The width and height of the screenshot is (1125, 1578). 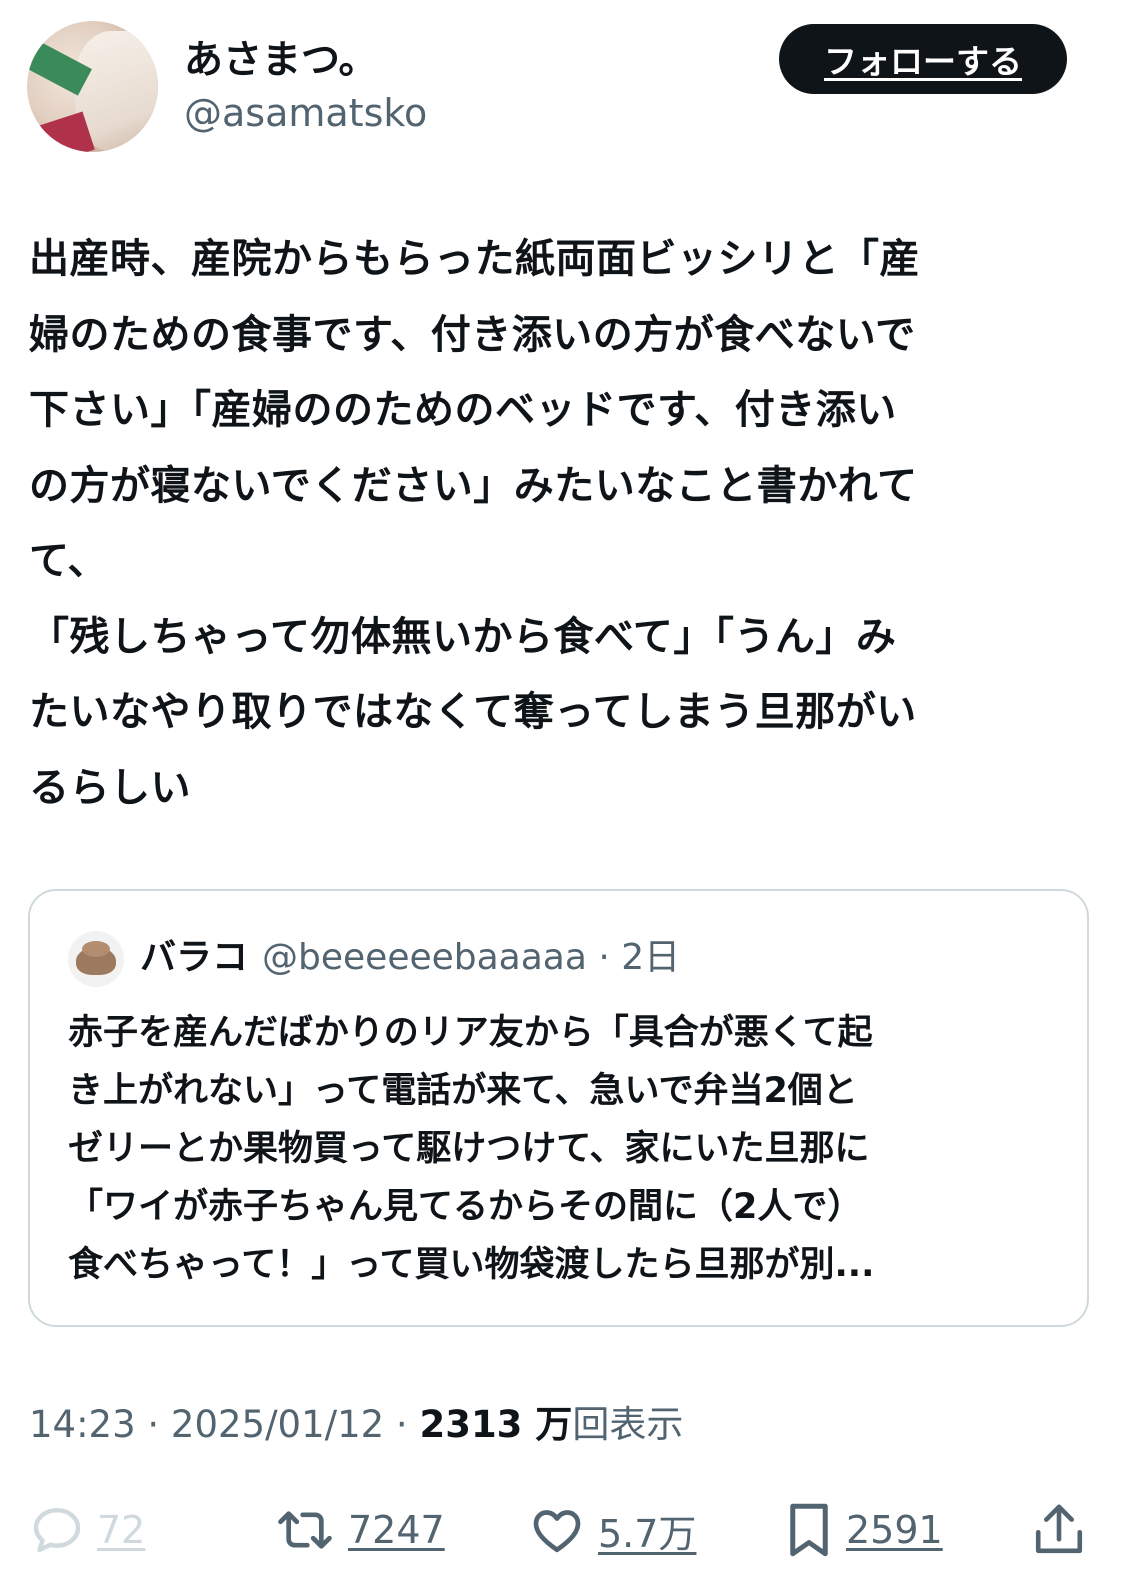 What do you see at coordinates (923, 59) in the screenshot?
I see `follow-button: フォローする` at bounding box center [923, 59].